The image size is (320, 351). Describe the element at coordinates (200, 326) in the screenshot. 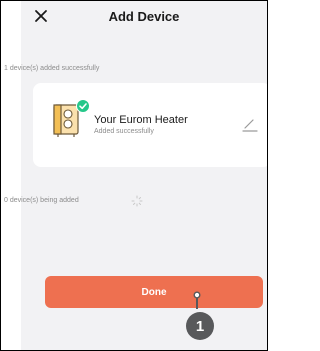

I see `annotation-number: 1` at that location.